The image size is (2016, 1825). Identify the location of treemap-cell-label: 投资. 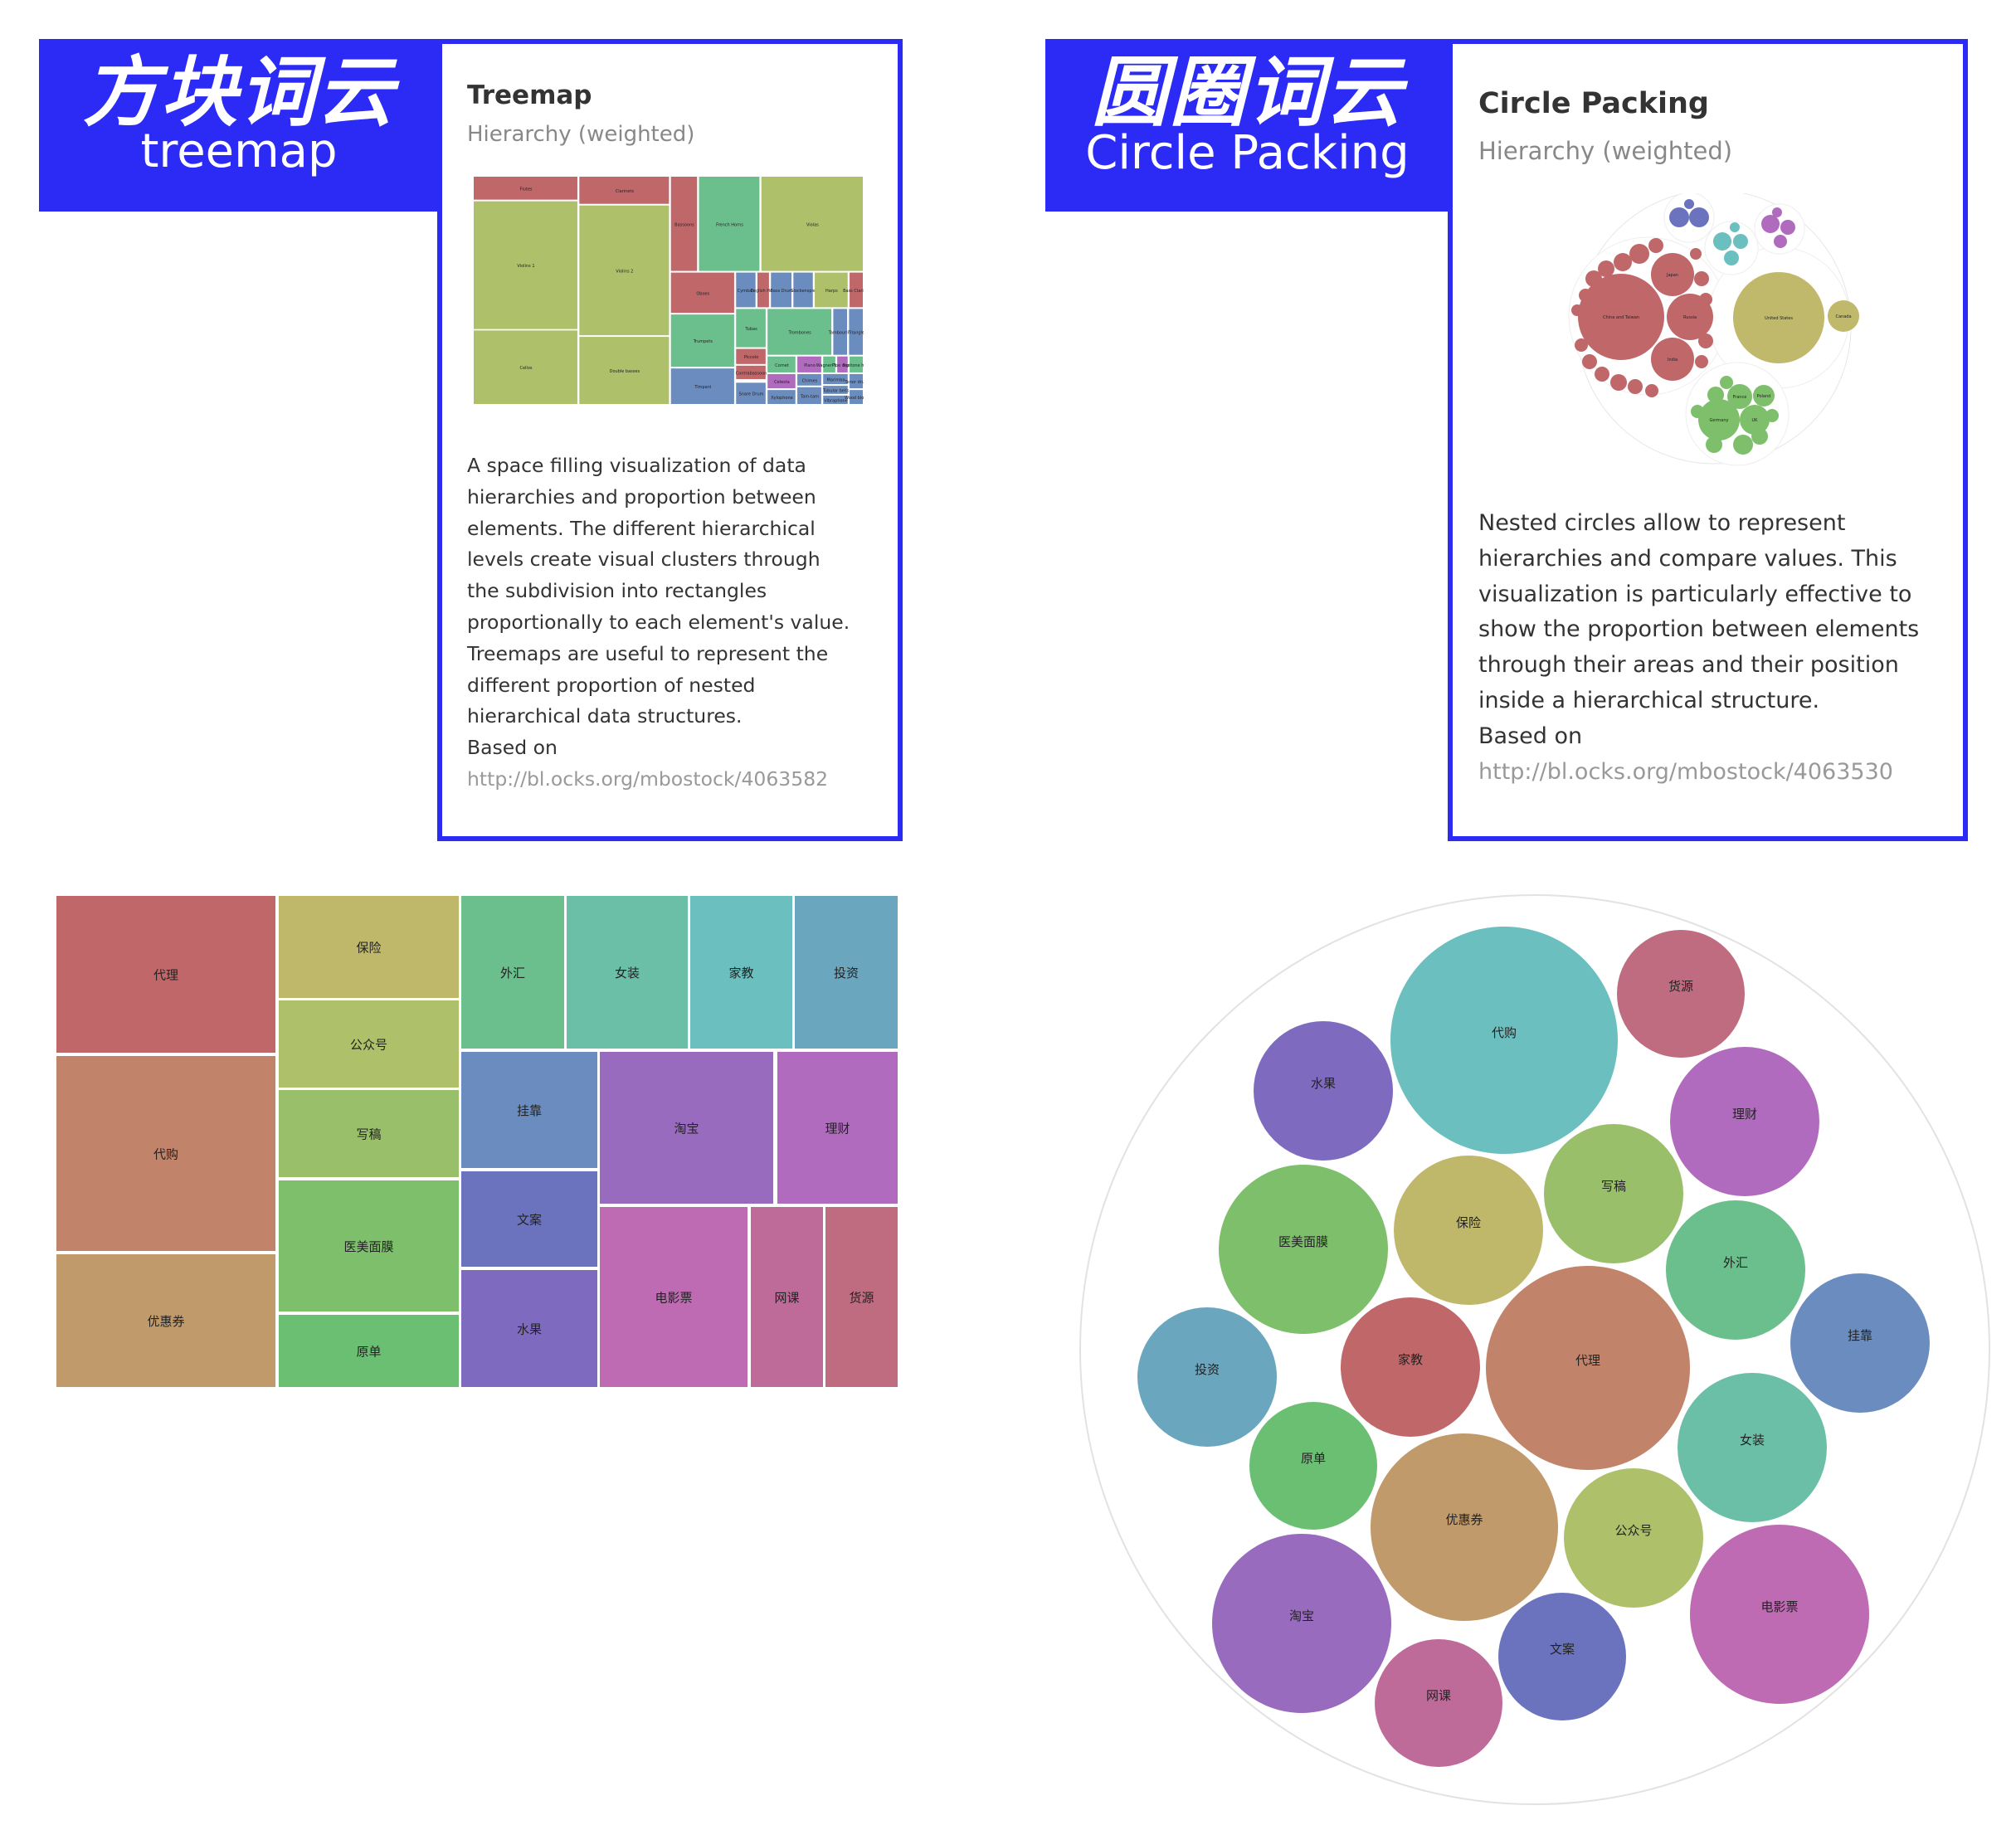
(846, 973).